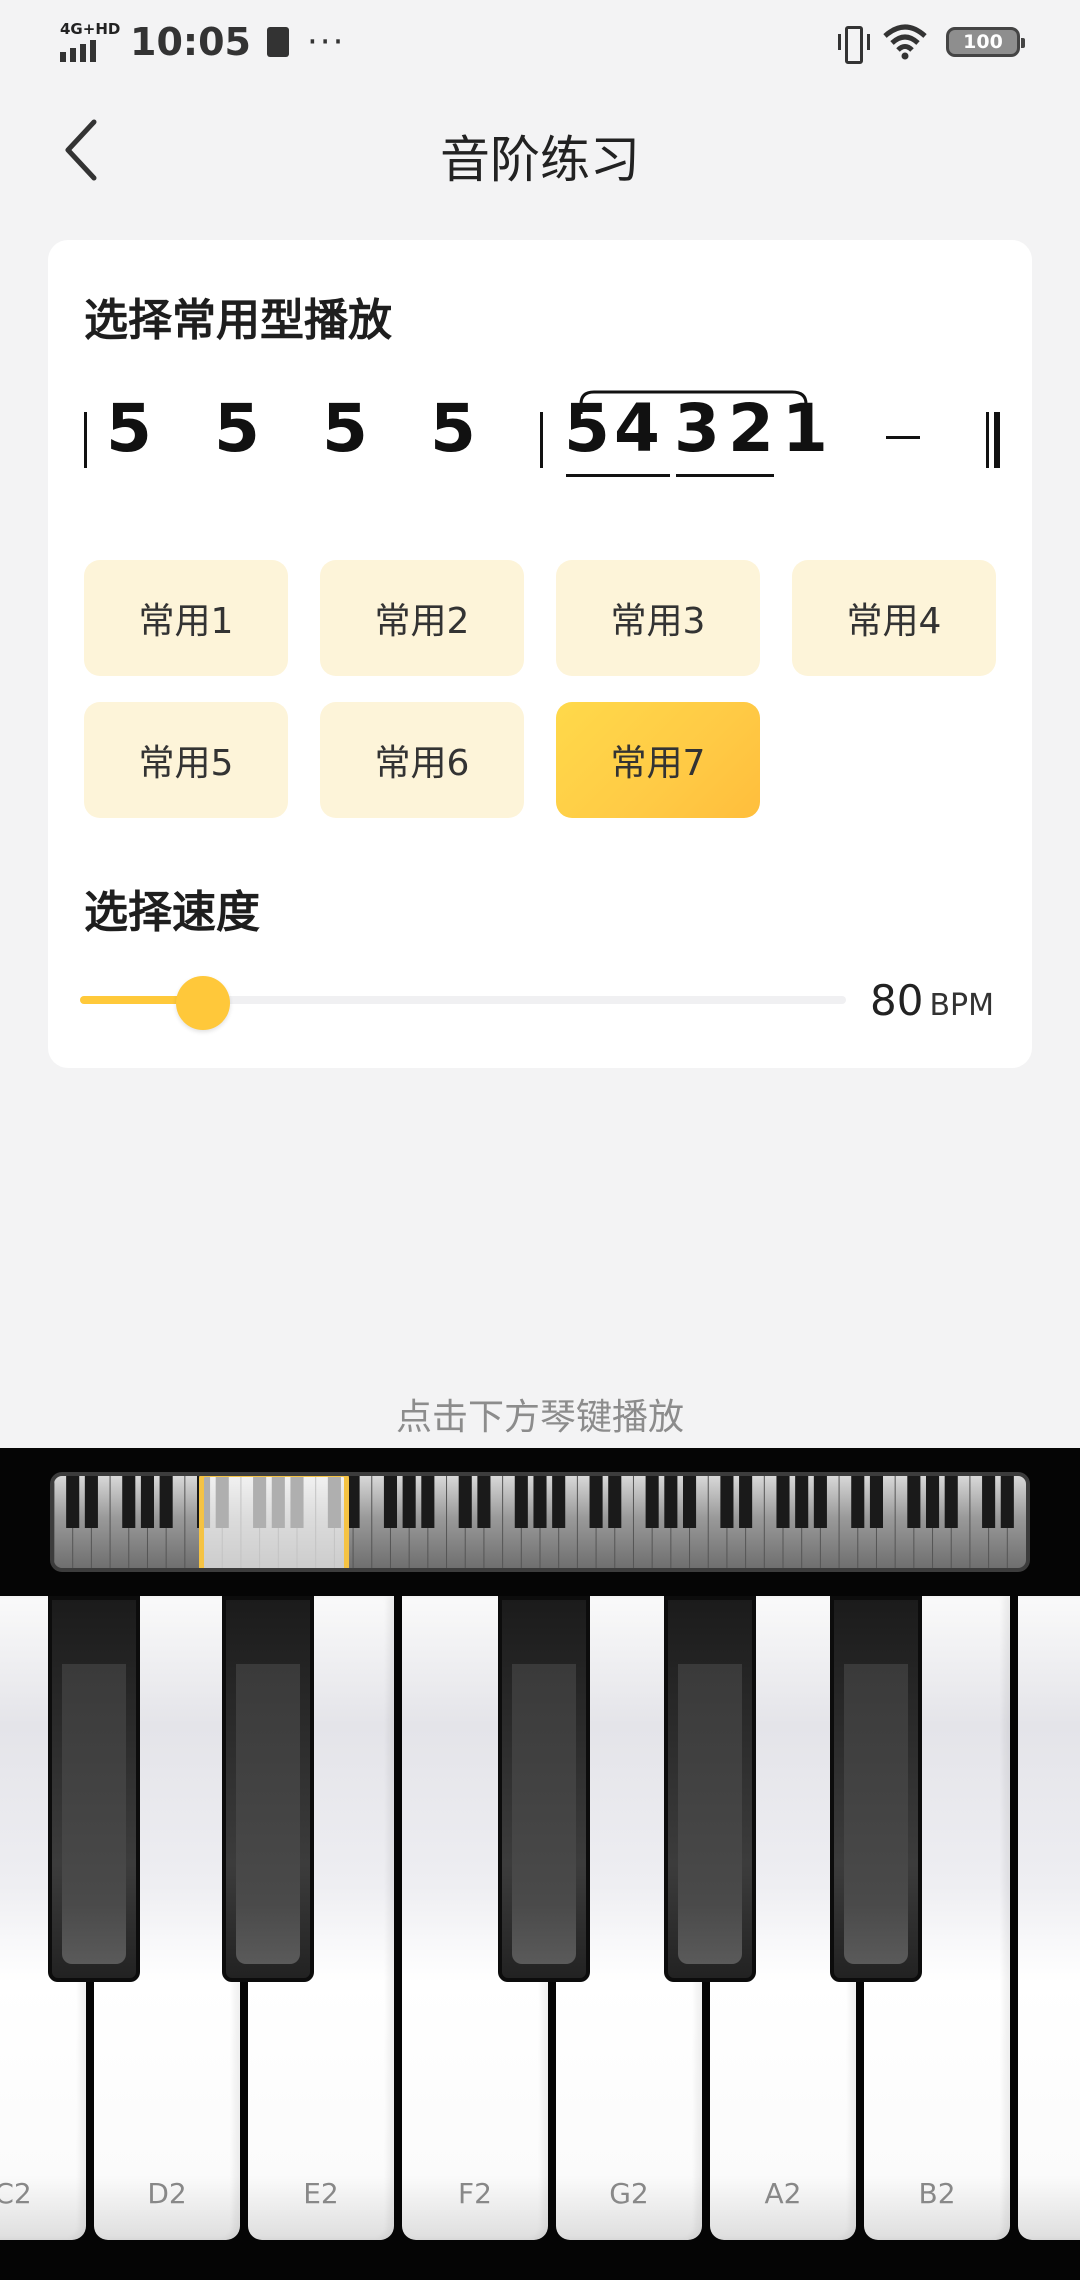 This screenshot has width=1080, height=2280. I want to click on play-hint: 点击下方琴键播放, so click(539, 1417).